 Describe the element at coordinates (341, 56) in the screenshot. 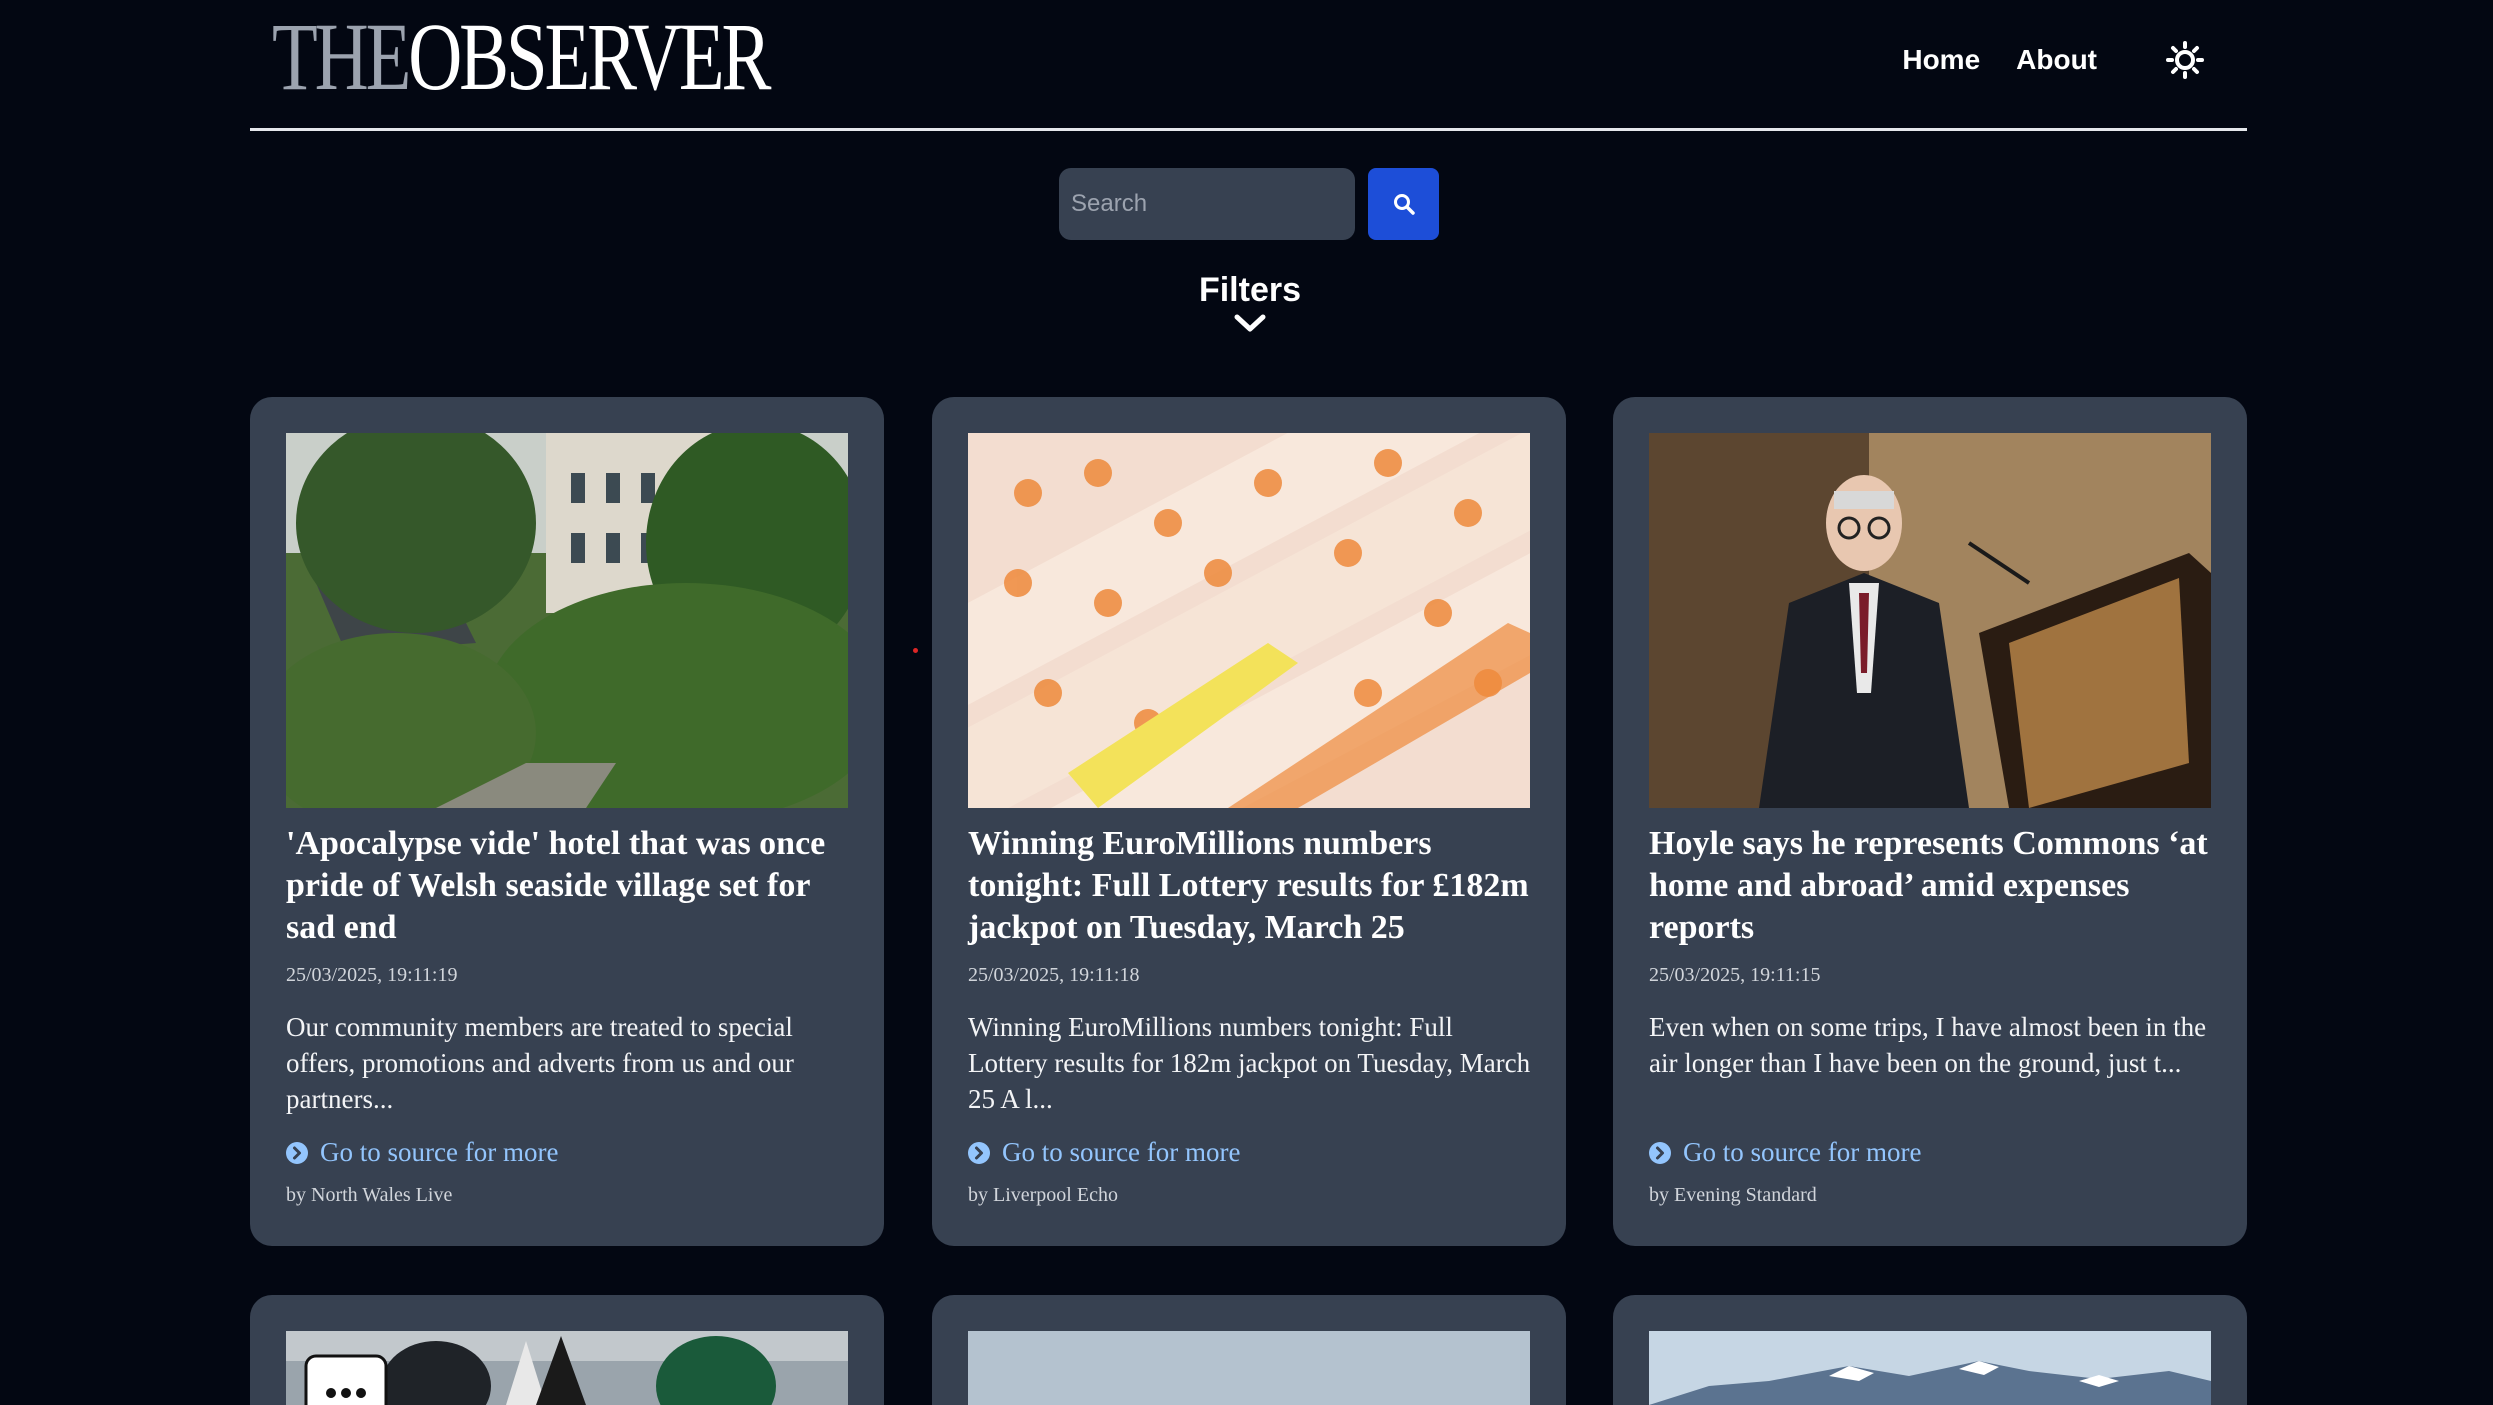

I see `logo-the: THE` at that location.